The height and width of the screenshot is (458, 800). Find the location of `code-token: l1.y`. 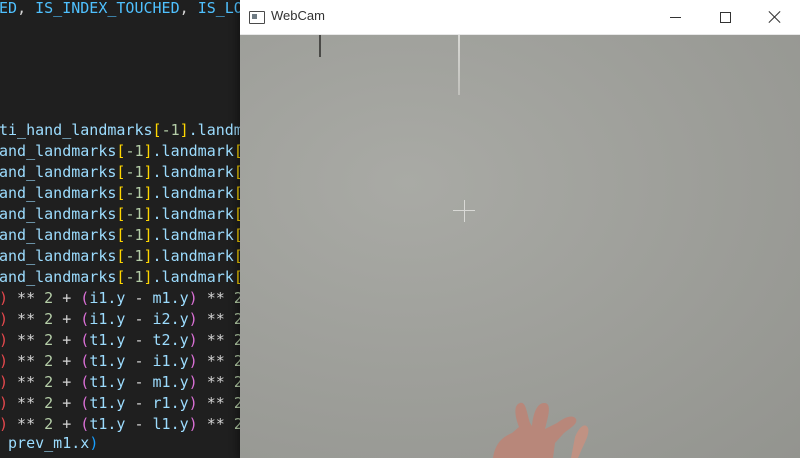

code-token: l1.y is located at coordinates (170, 424).